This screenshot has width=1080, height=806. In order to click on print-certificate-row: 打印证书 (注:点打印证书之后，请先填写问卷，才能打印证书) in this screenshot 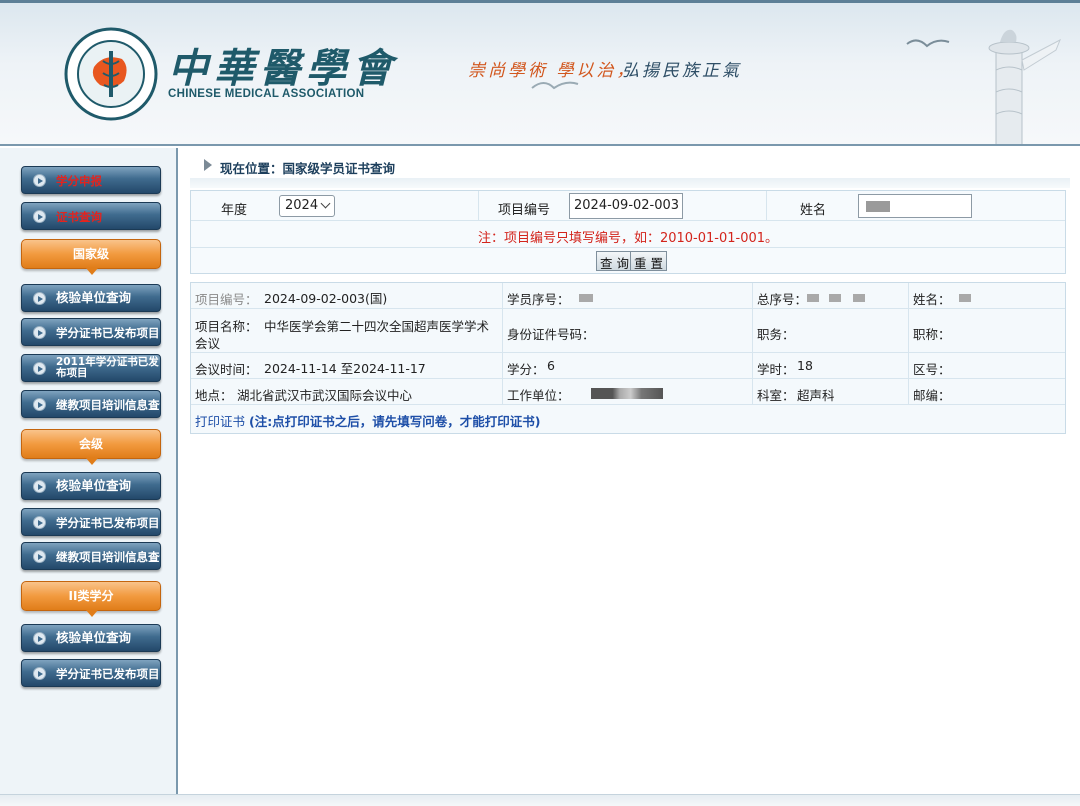, I will do `click(367, 420)`.